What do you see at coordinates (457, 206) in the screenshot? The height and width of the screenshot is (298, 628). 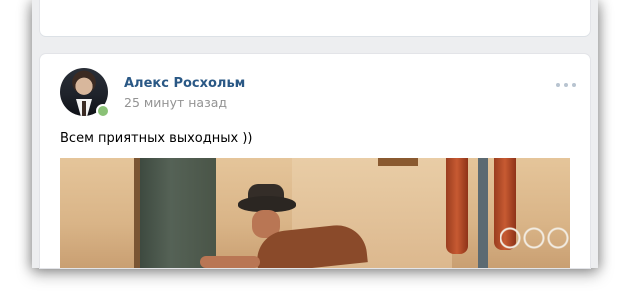 I see `media-umbrella-left` at bounding box center [457, 206].